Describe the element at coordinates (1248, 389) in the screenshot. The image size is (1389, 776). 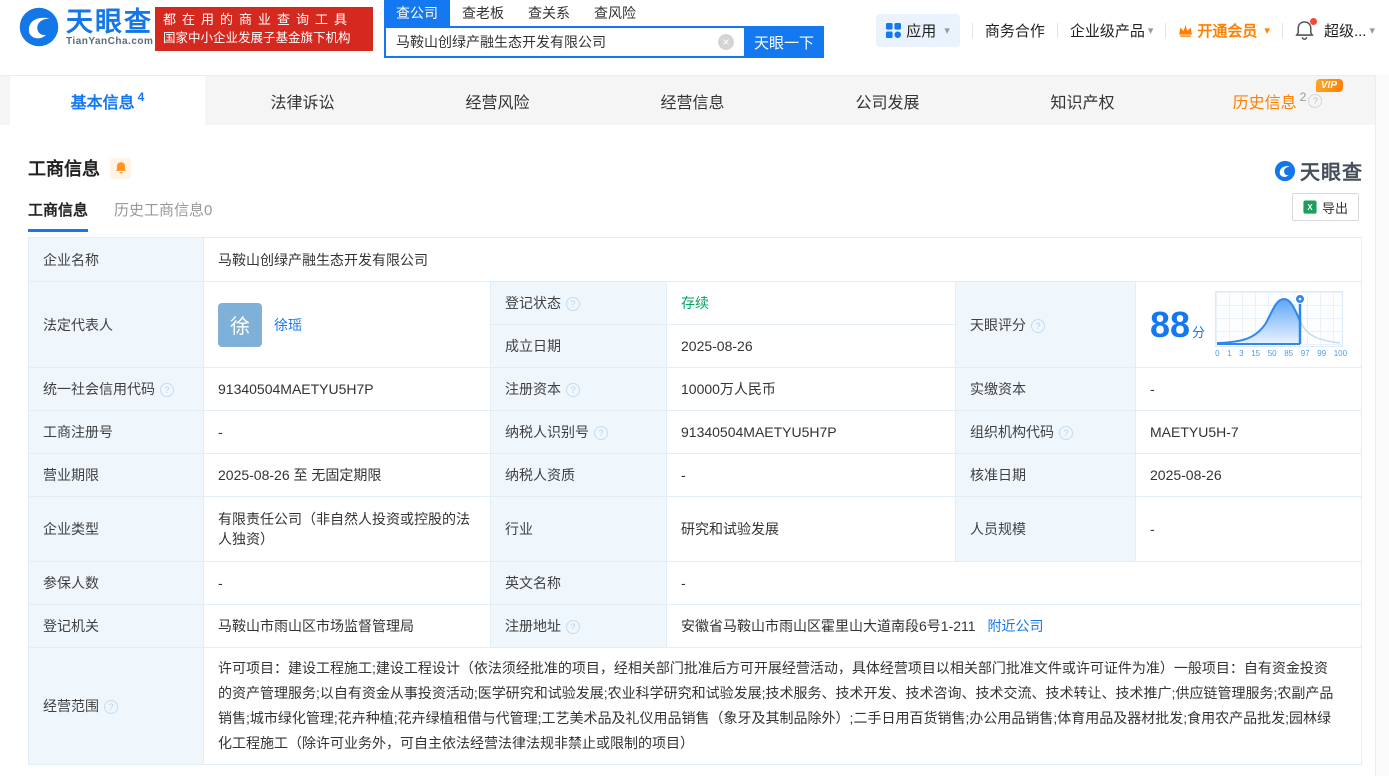
I see `paid-capital-value: -` at that location.